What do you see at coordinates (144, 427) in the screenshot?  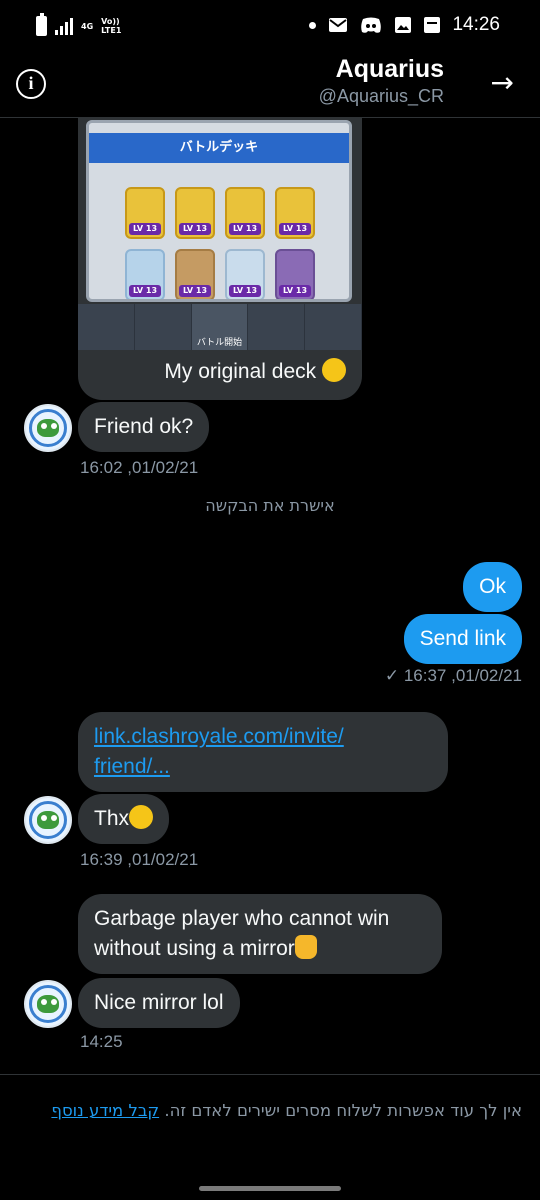 I see `message-bubble-incoming: Friend ok?` at bounding box center [144, 427].